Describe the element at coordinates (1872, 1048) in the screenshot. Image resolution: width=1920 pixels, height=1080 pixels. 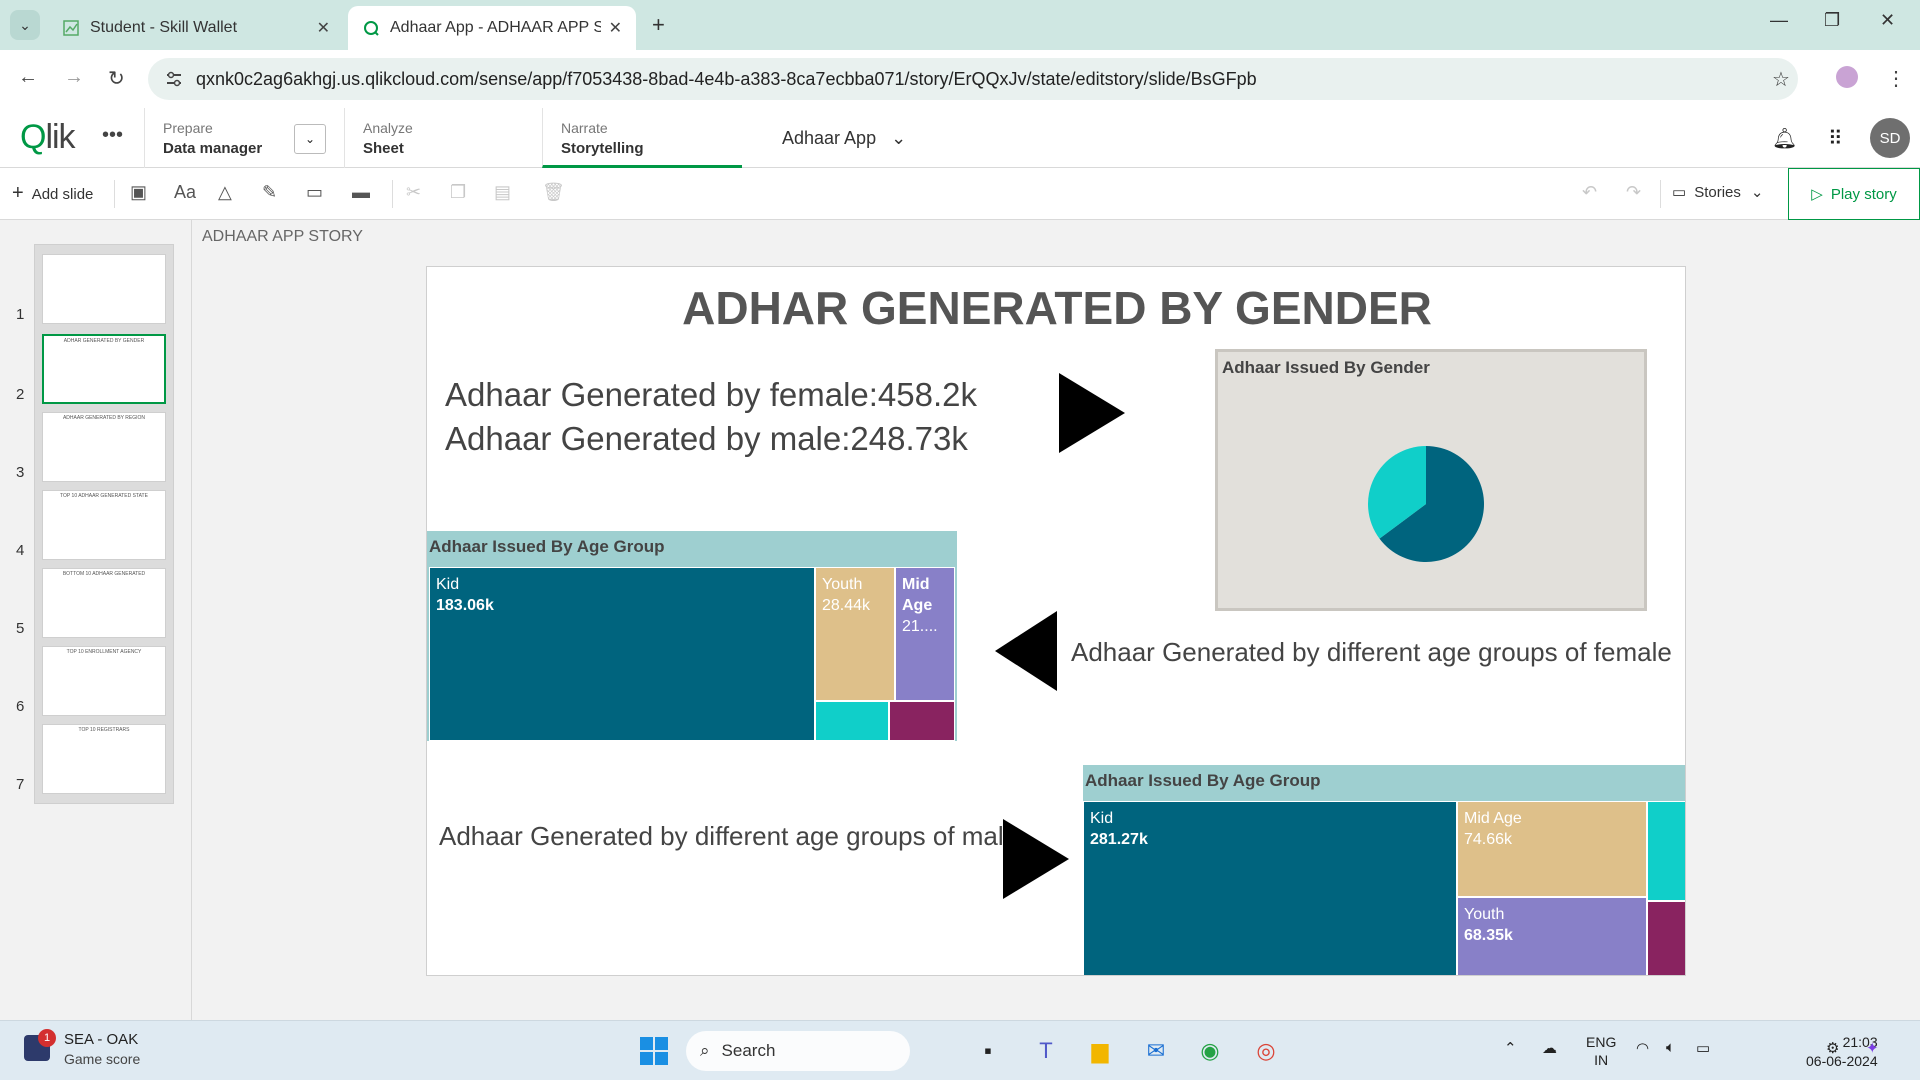
I see `copilot-icon: ✦` at that location.